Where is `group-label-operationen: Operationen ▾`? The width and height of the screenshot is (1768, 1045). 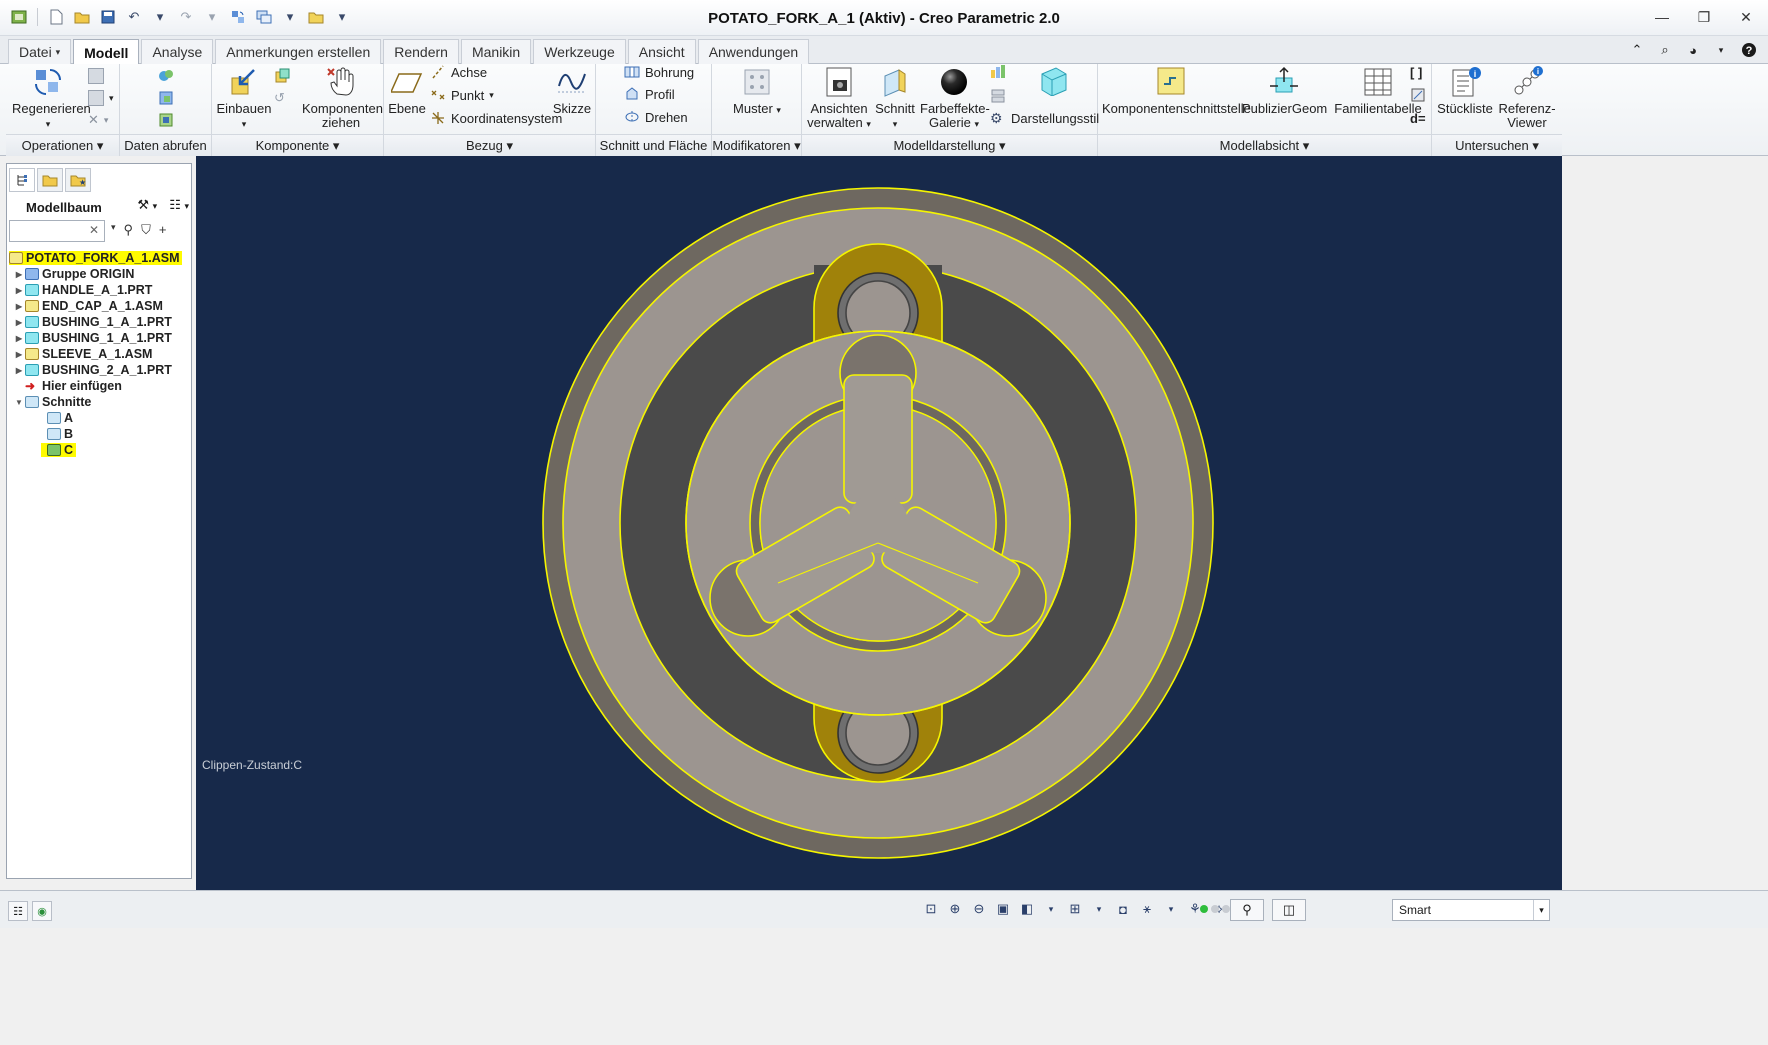 group-label-operationen: Operationen ▾ is located at coordinates (62, 145).